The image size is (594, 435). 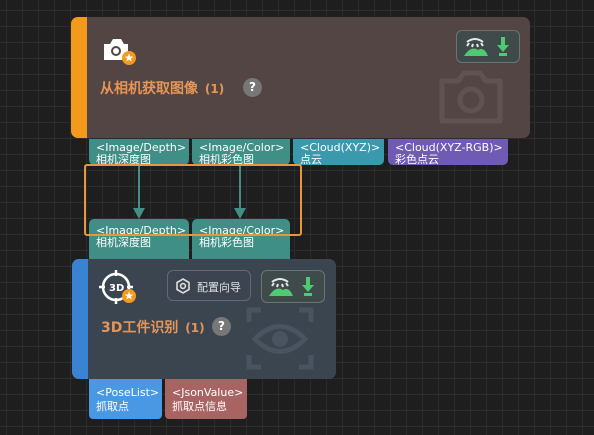 I want to click on download-arrow-icon, so click(x=308, y=286).